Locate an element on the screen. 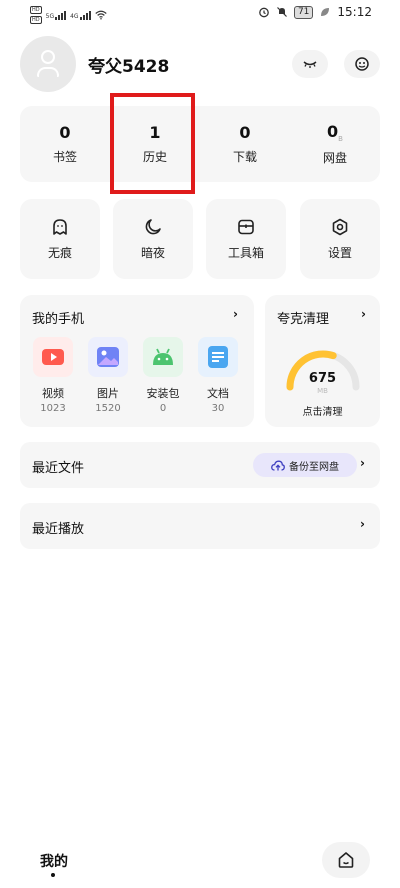 This screenshot has width=400, height=888. signal-5g-icon: 5G is located at coordinates (56, 15).